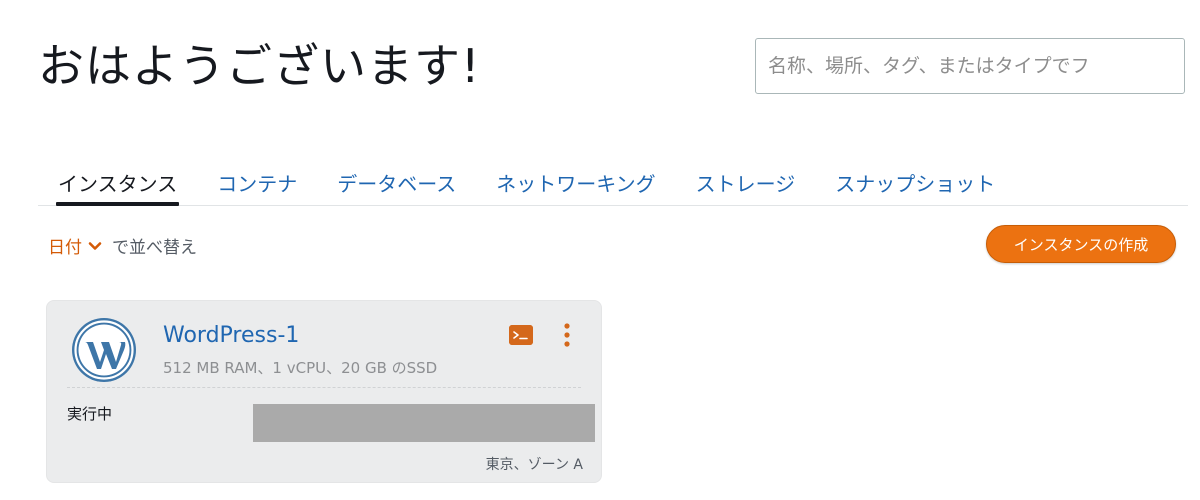 The width and height of the screenshot is (1200, 500). I want to click on redacted-block, so click(424, 423).